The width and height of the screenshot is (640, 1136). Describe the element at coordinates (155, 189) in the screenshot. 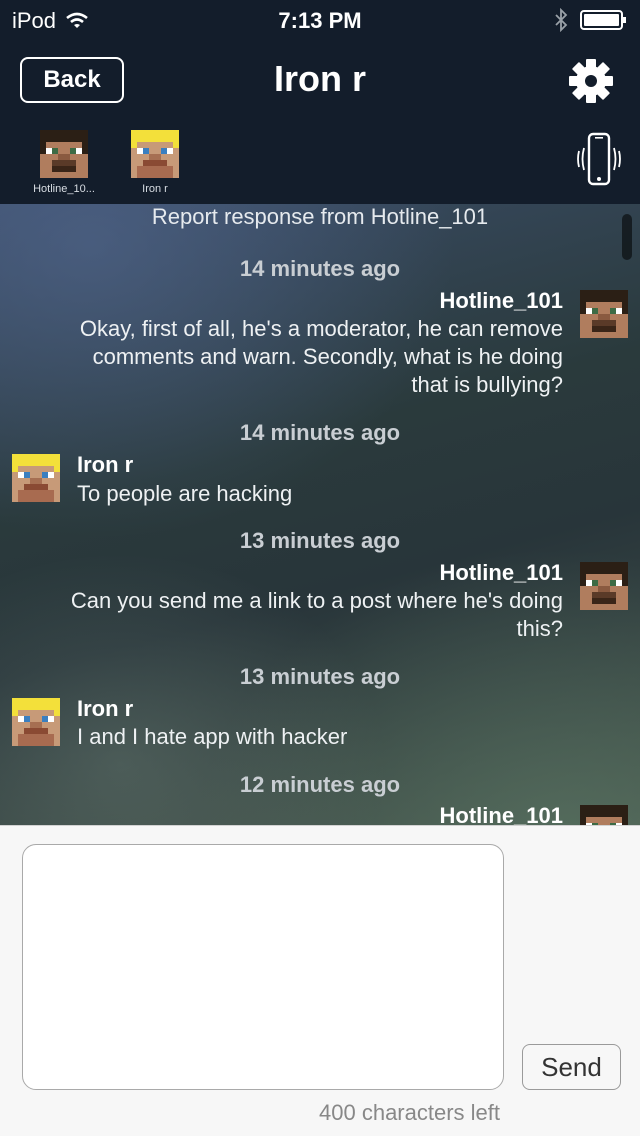

I see `participant-name: Iron r` at that location.